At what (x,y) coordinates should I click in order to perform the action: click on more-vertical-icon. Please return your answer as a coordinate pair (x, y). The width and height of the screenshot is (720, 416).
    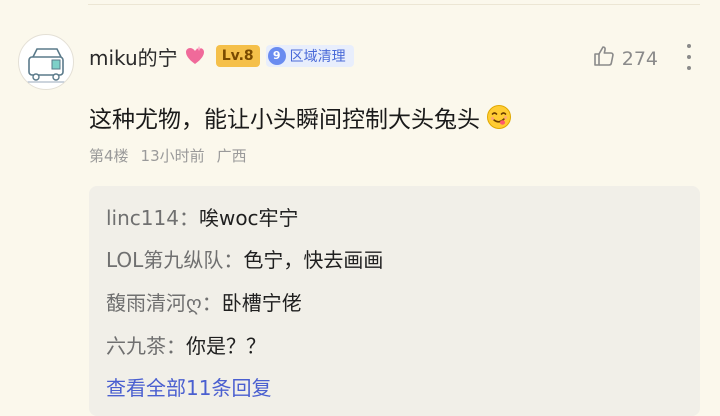
    Looking at the image, I should click on (689, 57).